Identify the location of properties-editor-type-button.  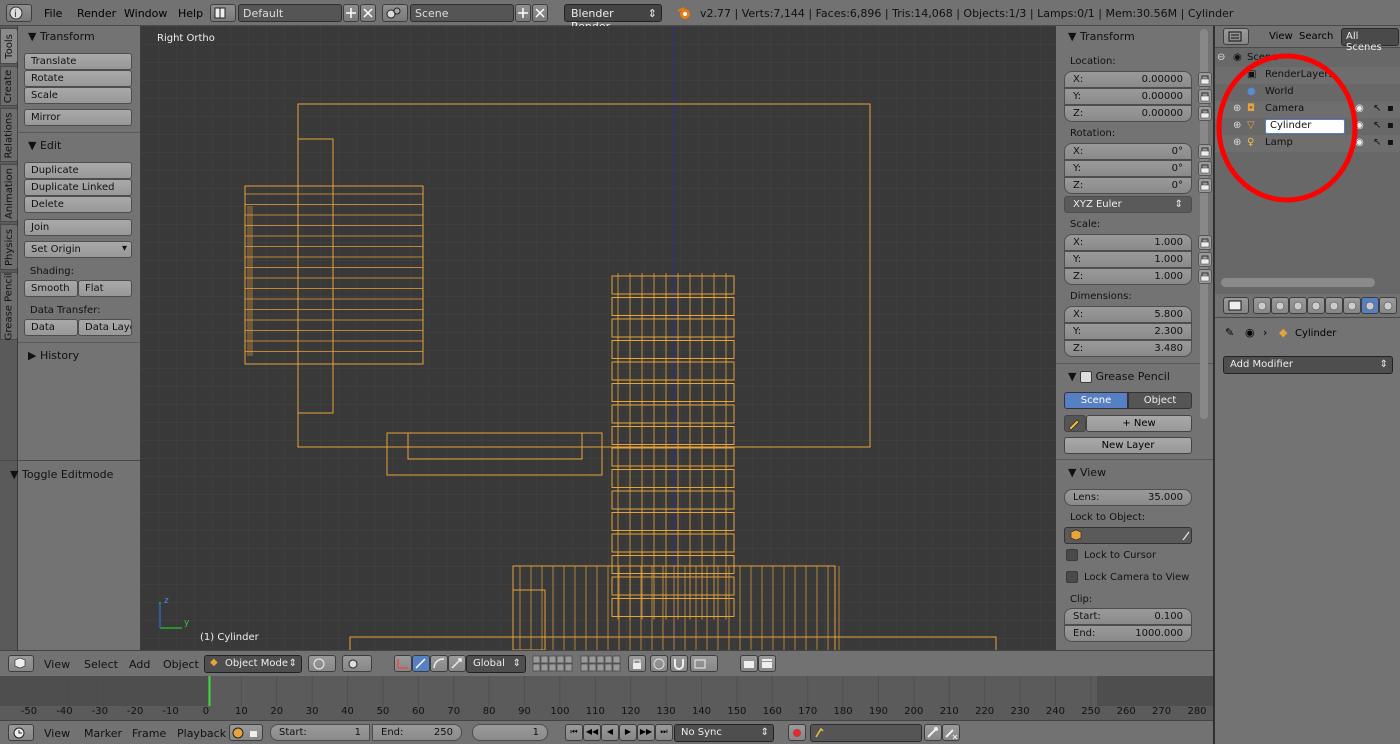
(1236, 305).